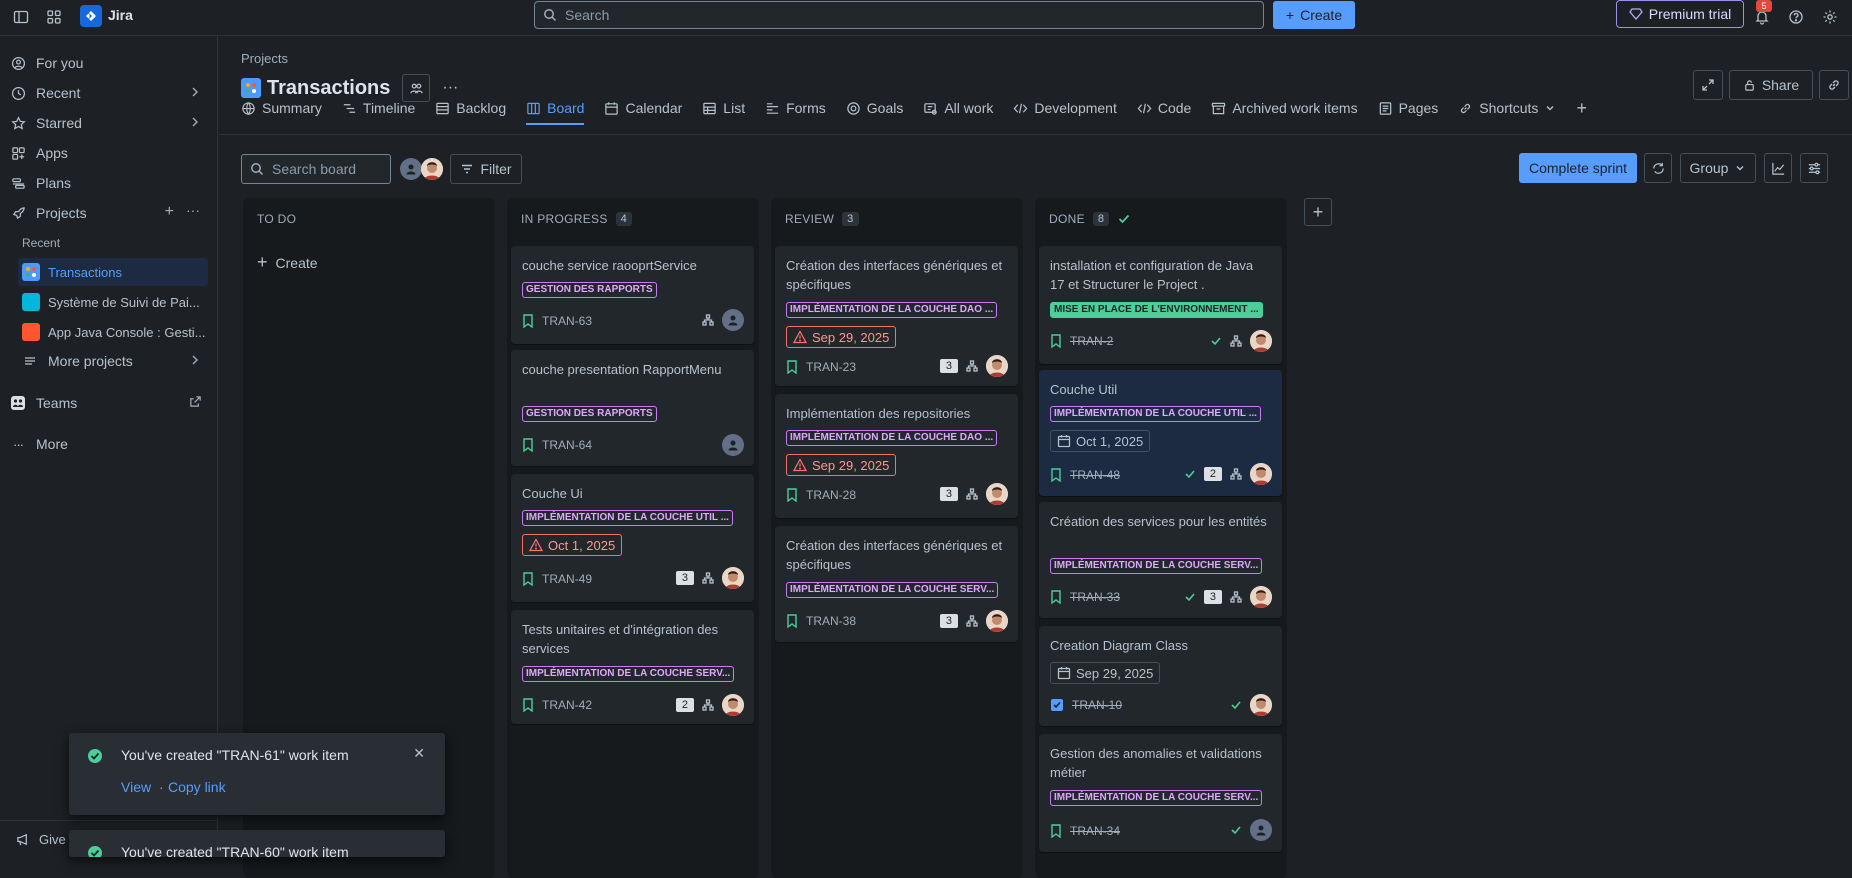  I want to click on settings-gear-icon, so click(1830, 17).